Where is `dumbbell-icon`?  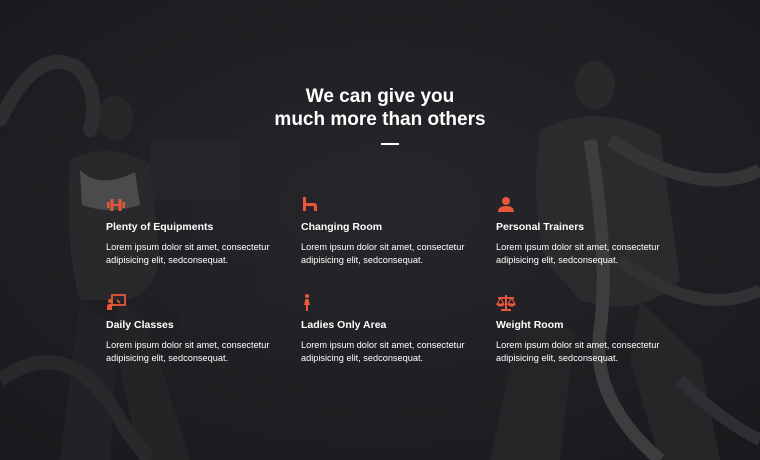
dumbbell-icon is located at coordinates (116, 205).